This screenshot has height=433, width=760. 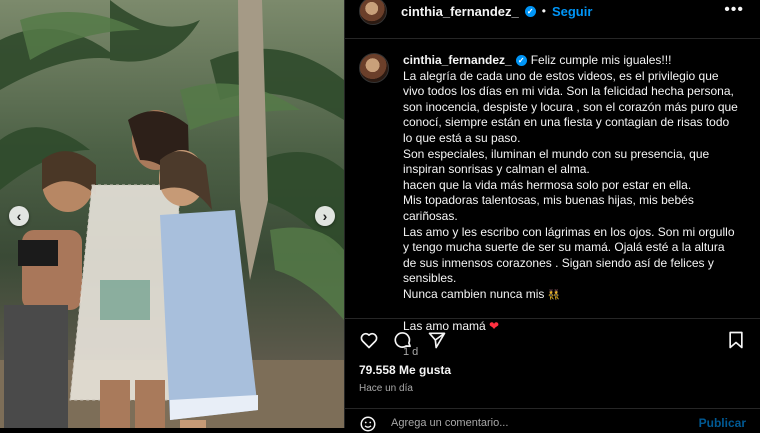 What do you see at coordinates (722, 421) in the screenshot?
I see `publish-button: Publicar` at bounding box center [722, 421].